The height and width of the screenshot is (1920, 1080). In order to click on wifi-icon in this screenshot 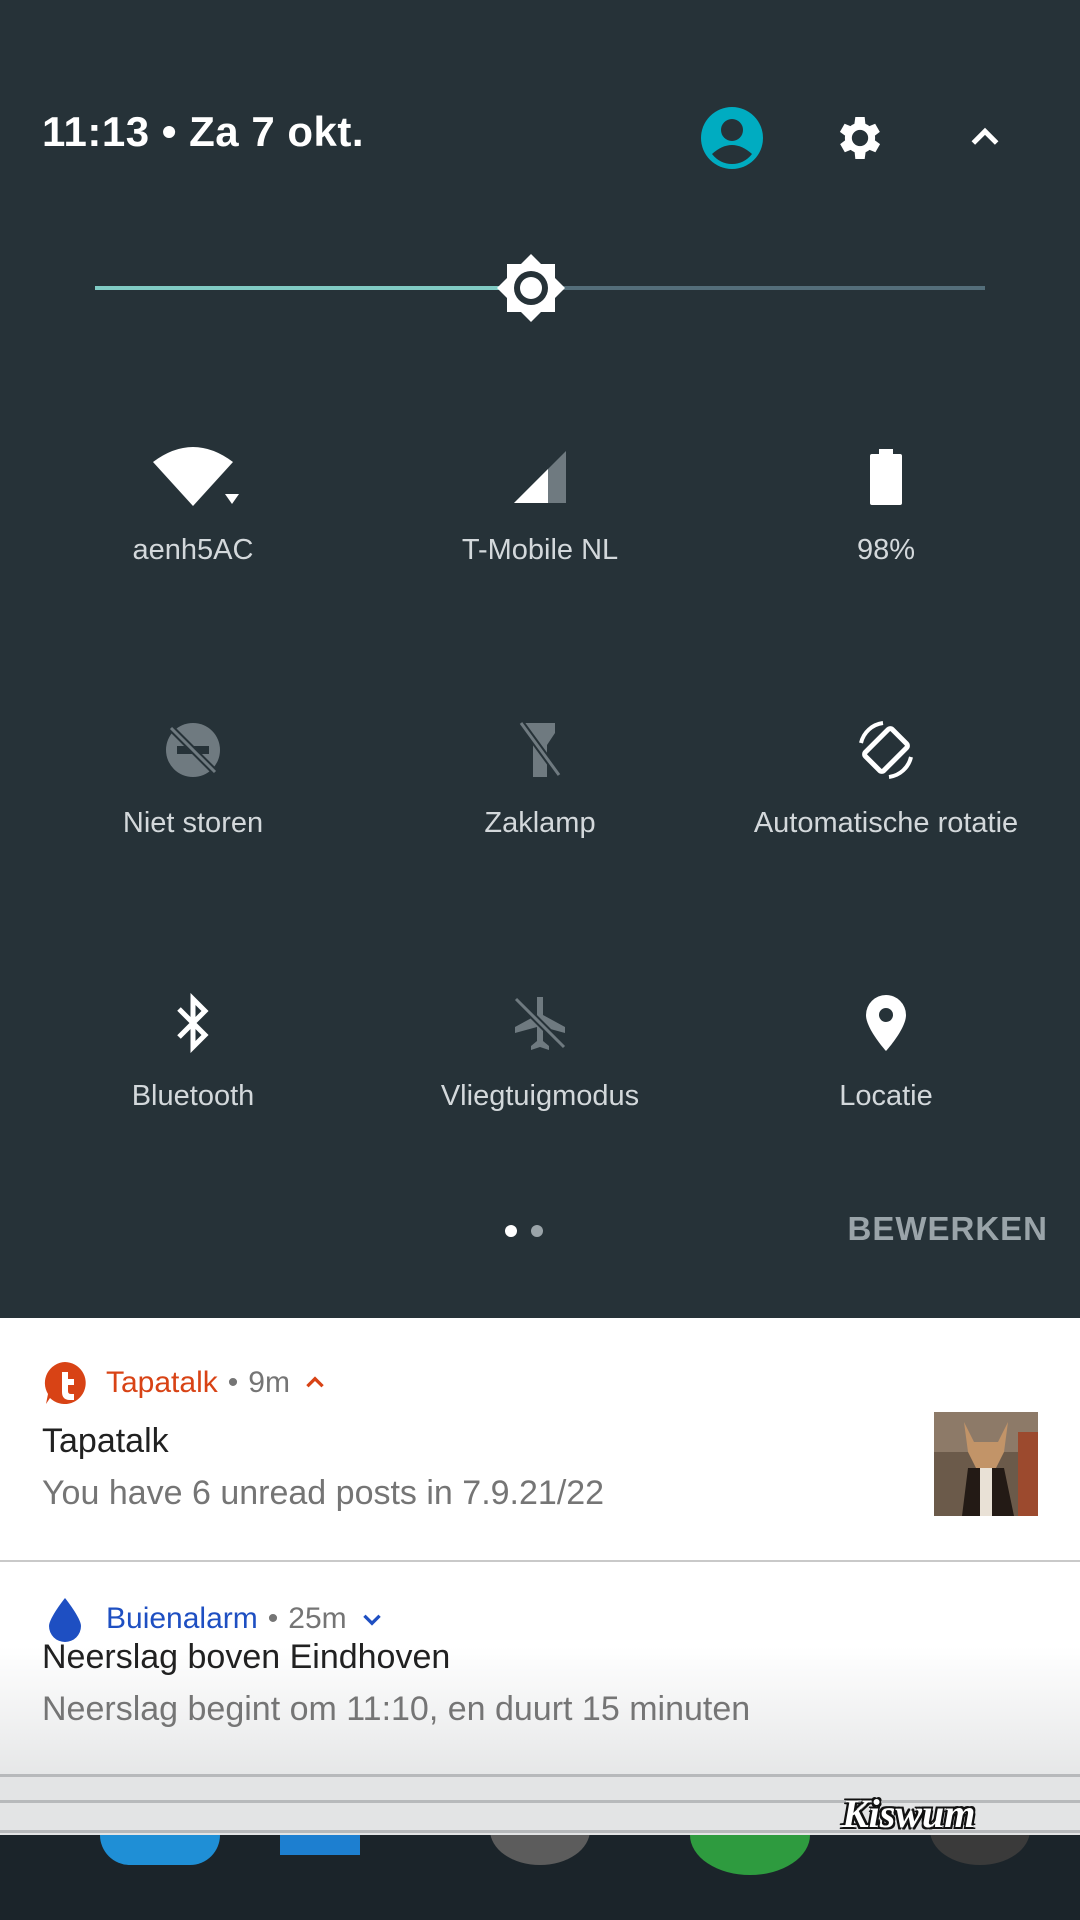, I will do `click(193, 477)`.